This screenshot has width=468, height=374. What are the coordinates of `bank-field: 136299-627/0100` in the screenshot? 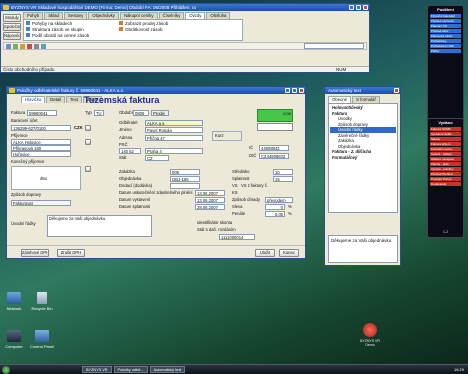 It's located at (41, 128).